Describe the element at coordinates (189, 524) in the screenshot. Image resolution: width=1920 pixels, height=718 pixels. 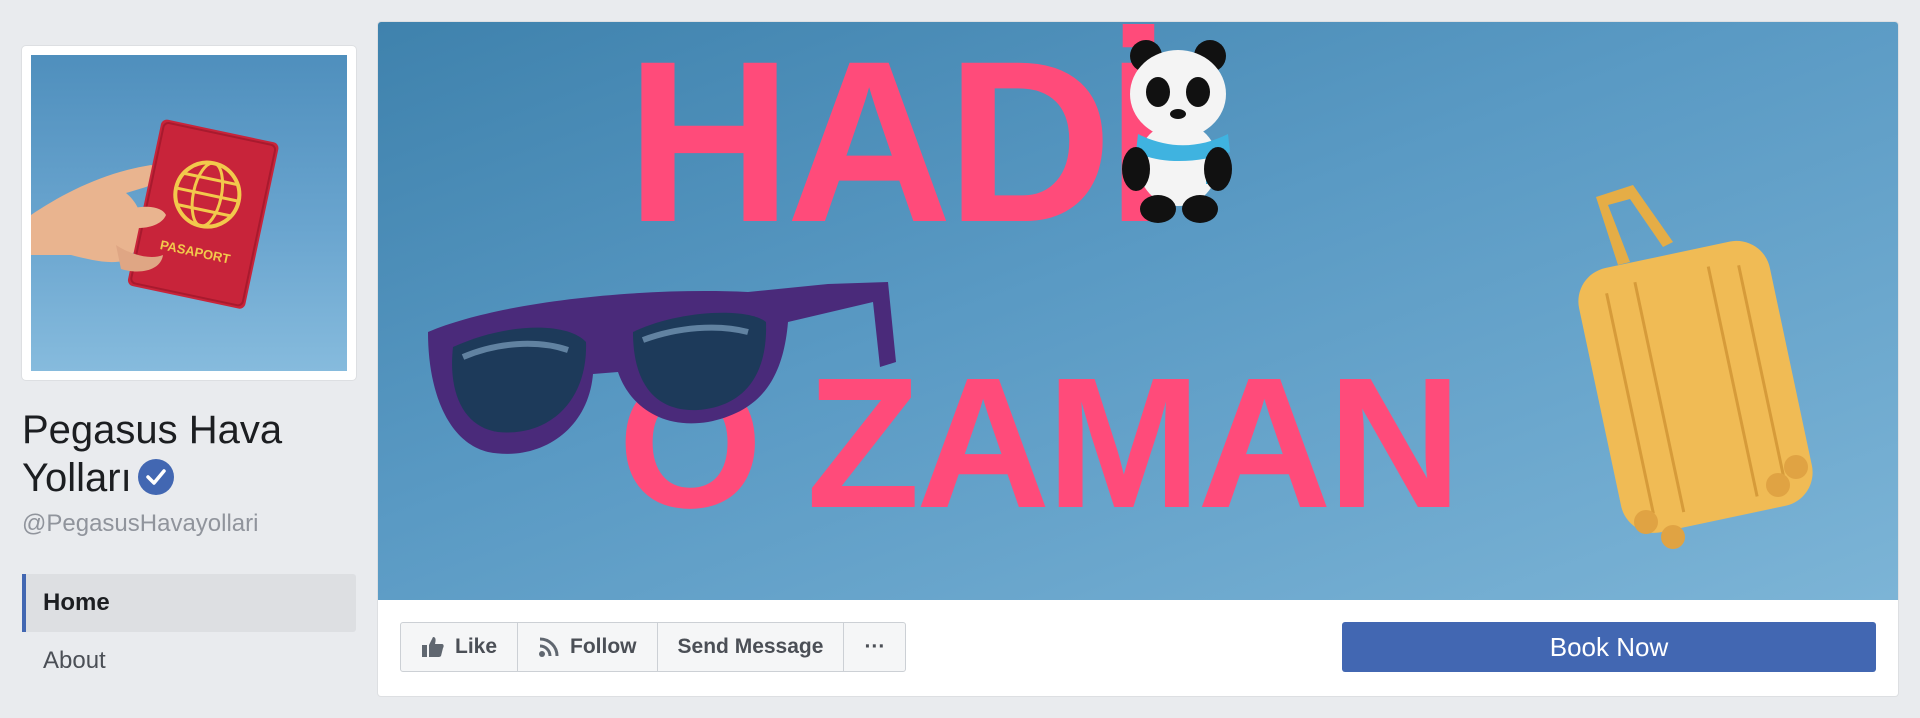
I see `page-handle: @PegasusHavayollari` at that location.